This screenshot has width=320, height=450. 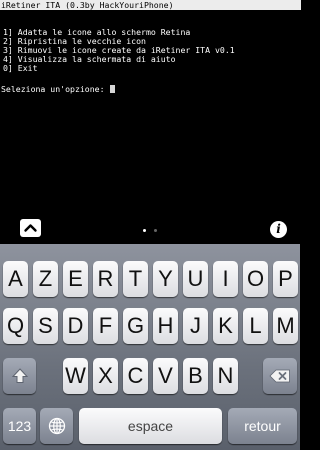 I want to click on key-y: Y, so click(x=165, y=279).